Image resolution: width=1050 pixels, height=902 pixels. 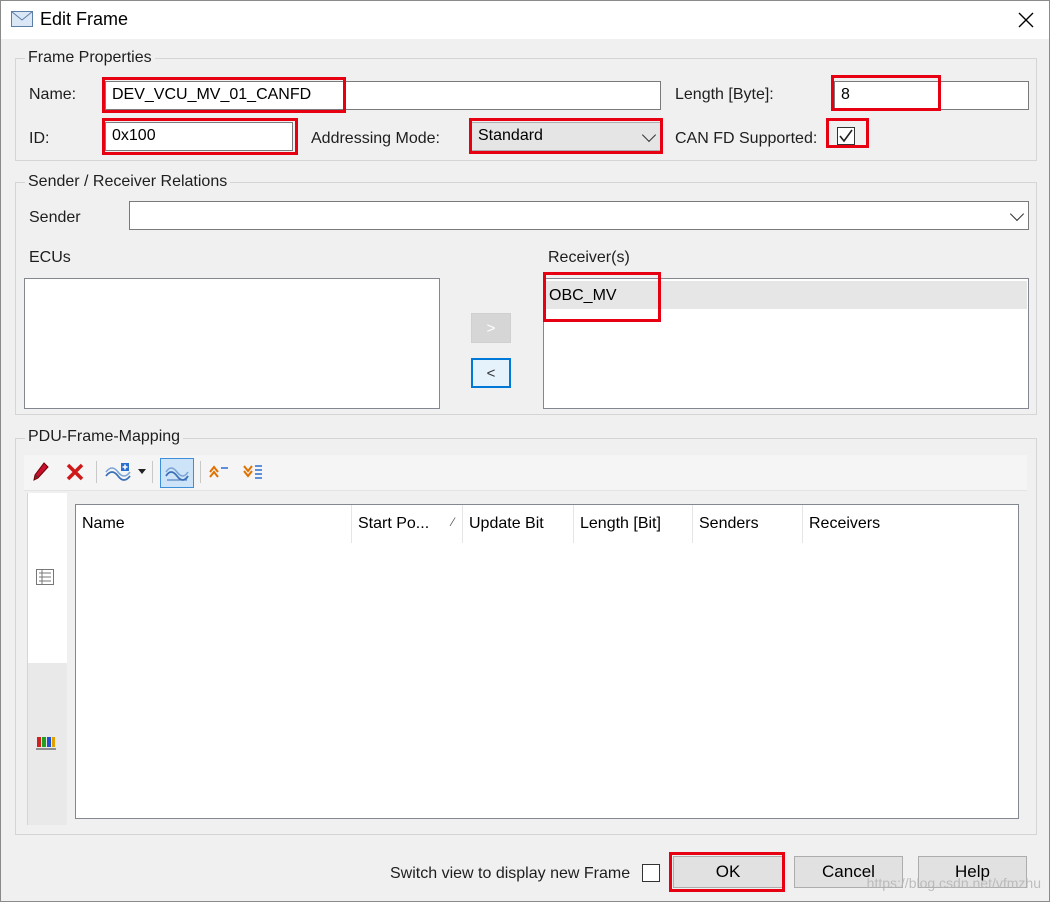 I want to click on frame-properties-label: Frame Properties, so click(x=90, y=58).